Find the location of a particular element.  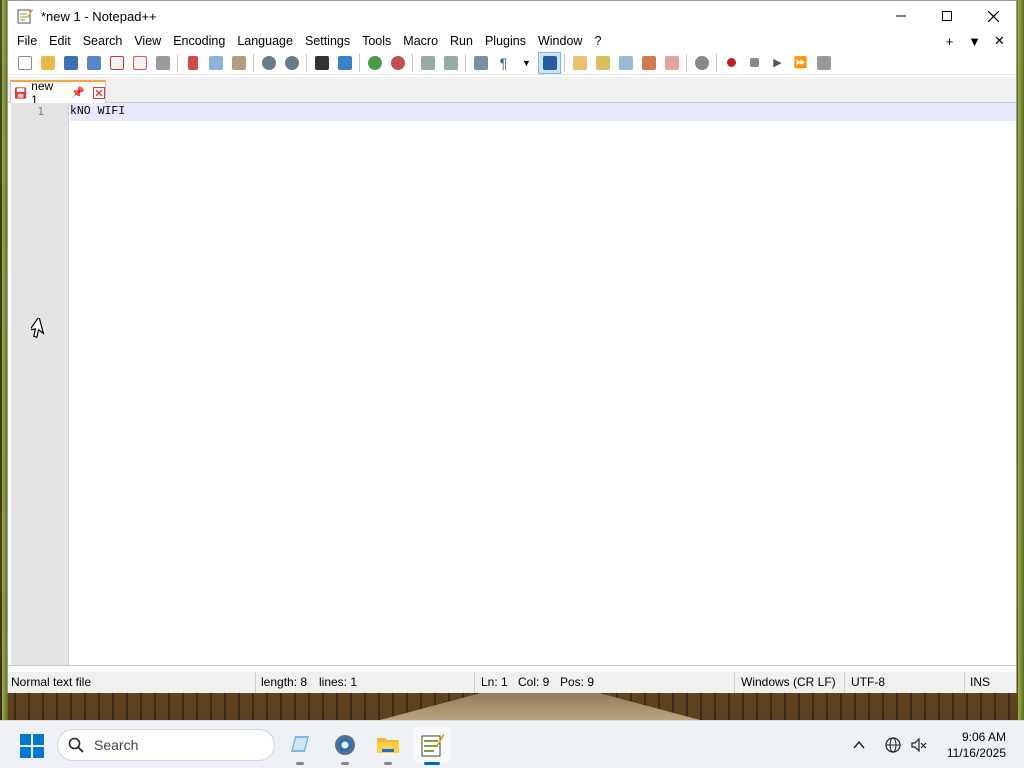

toolbar: ¶ ▼ ▶ ⏩ is located at coordinates (512, 63).